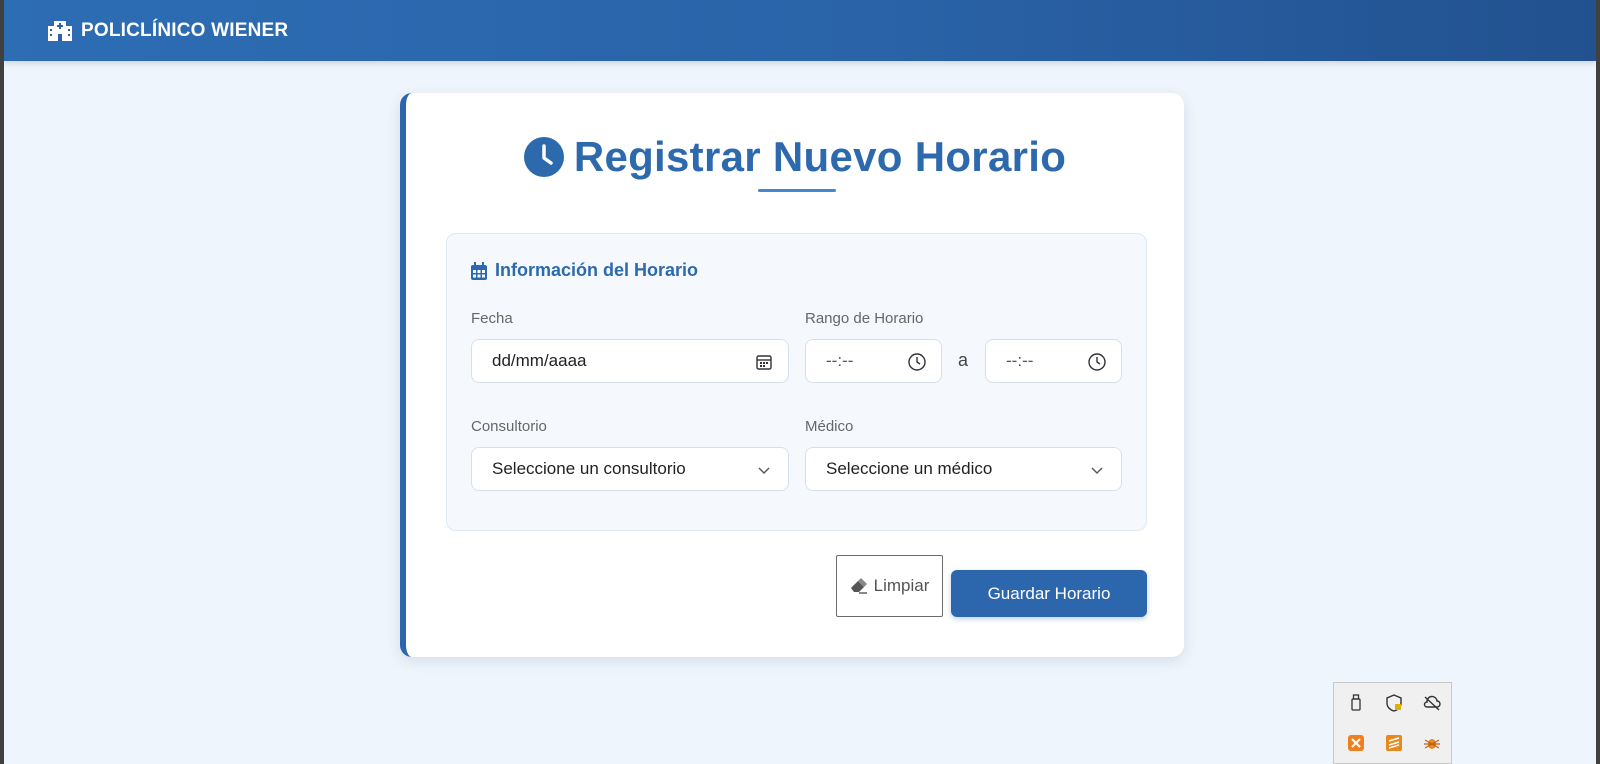  I want to click on system-tray-overflow, so click(1392, 723).